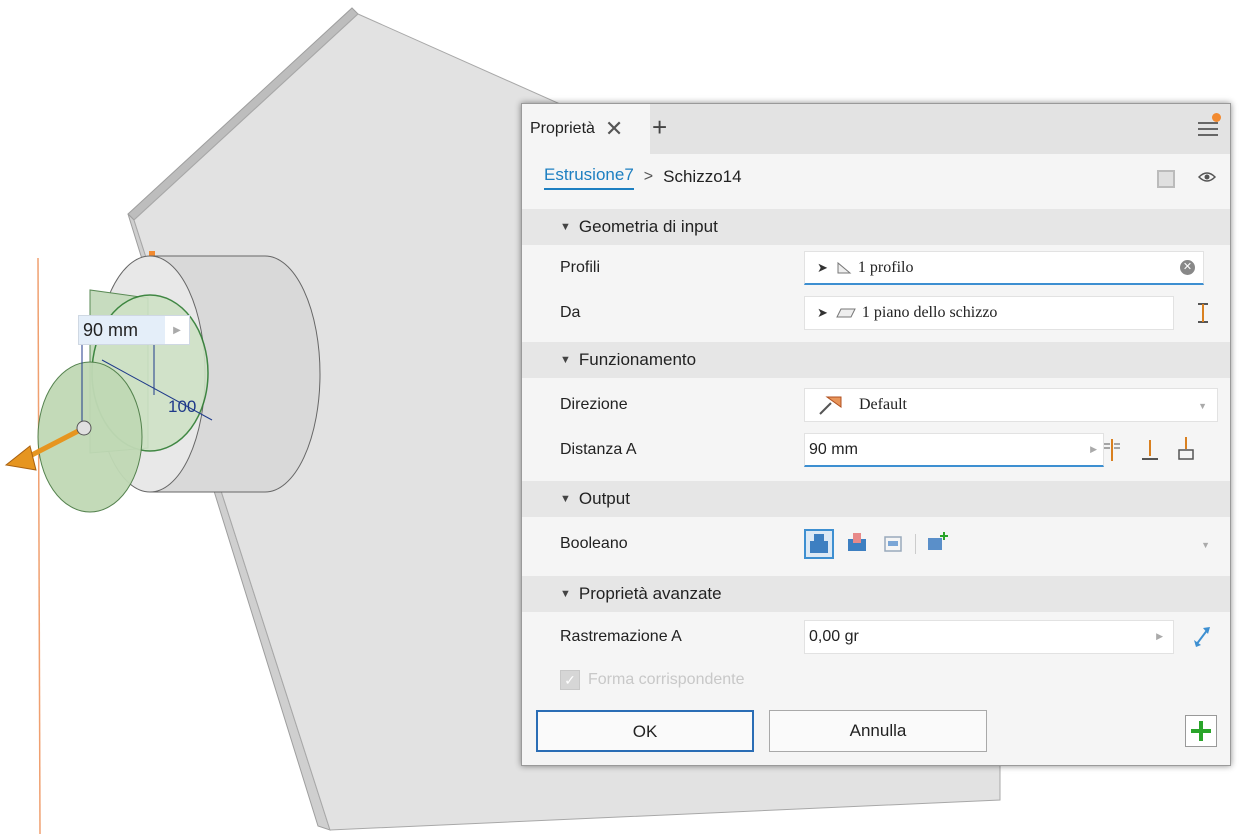 This screenshot has height=839, width=1240. I want to click on intersect-icon, so click(893, 544).